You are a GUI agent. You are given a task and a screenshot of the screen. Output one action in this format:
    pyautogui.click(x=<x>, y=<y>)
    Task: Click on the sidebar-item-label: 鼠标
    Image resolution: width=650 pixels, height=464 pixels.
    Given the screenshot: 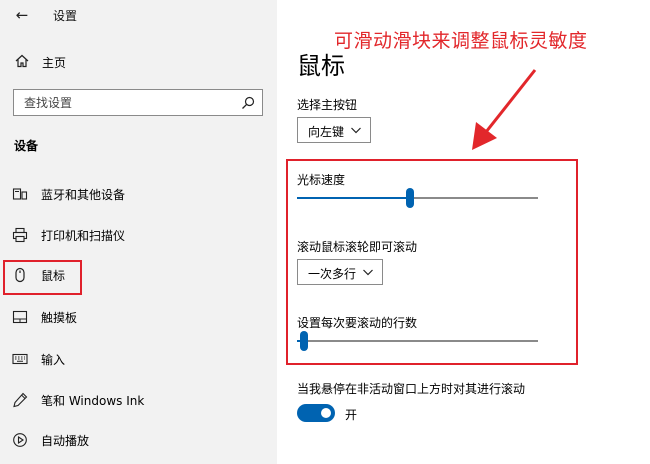 What is the action you would take?
    pyautogui.click(x=53, y=276)
    